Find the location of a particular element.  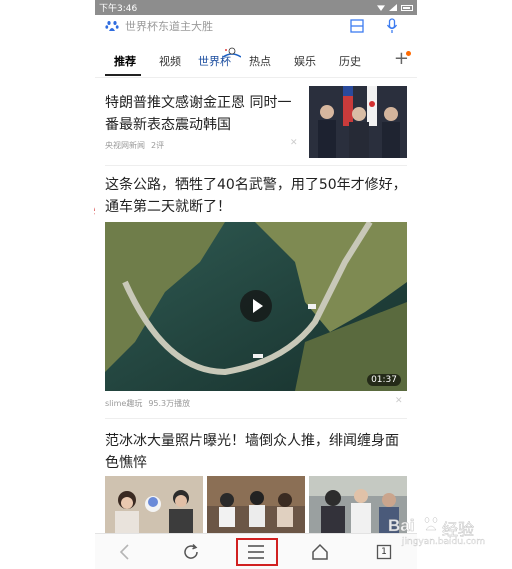

tab-video: 视频 is located at coordinates (170, 61).